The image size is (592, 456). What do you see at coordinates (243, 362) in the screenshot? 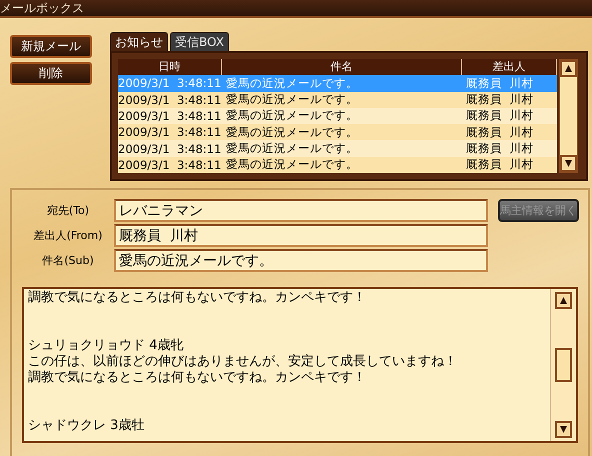
I see `message-line: この仔は、以前ほどの伸びはありませんが、安定して成長していますね！` at bounding box center [243, 362].